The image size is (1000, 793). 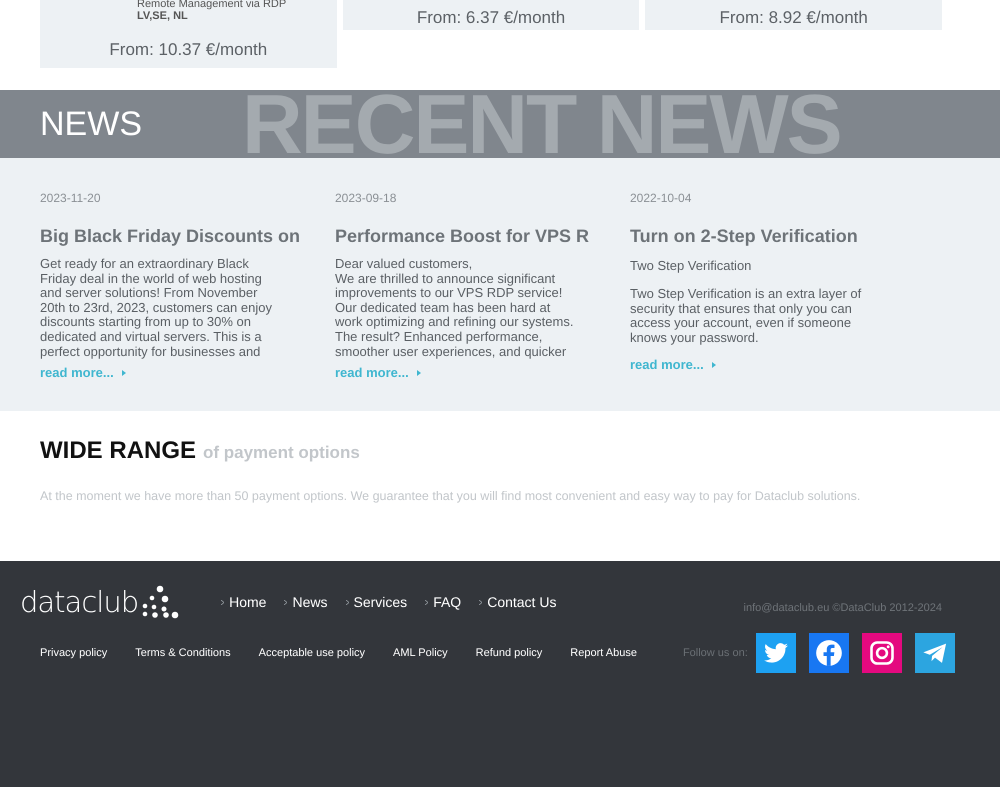 What do you see at coordinates (281, 453) in the screenshot?
I see `payment-subheading: of payment options` at bounding box center [281, 453].